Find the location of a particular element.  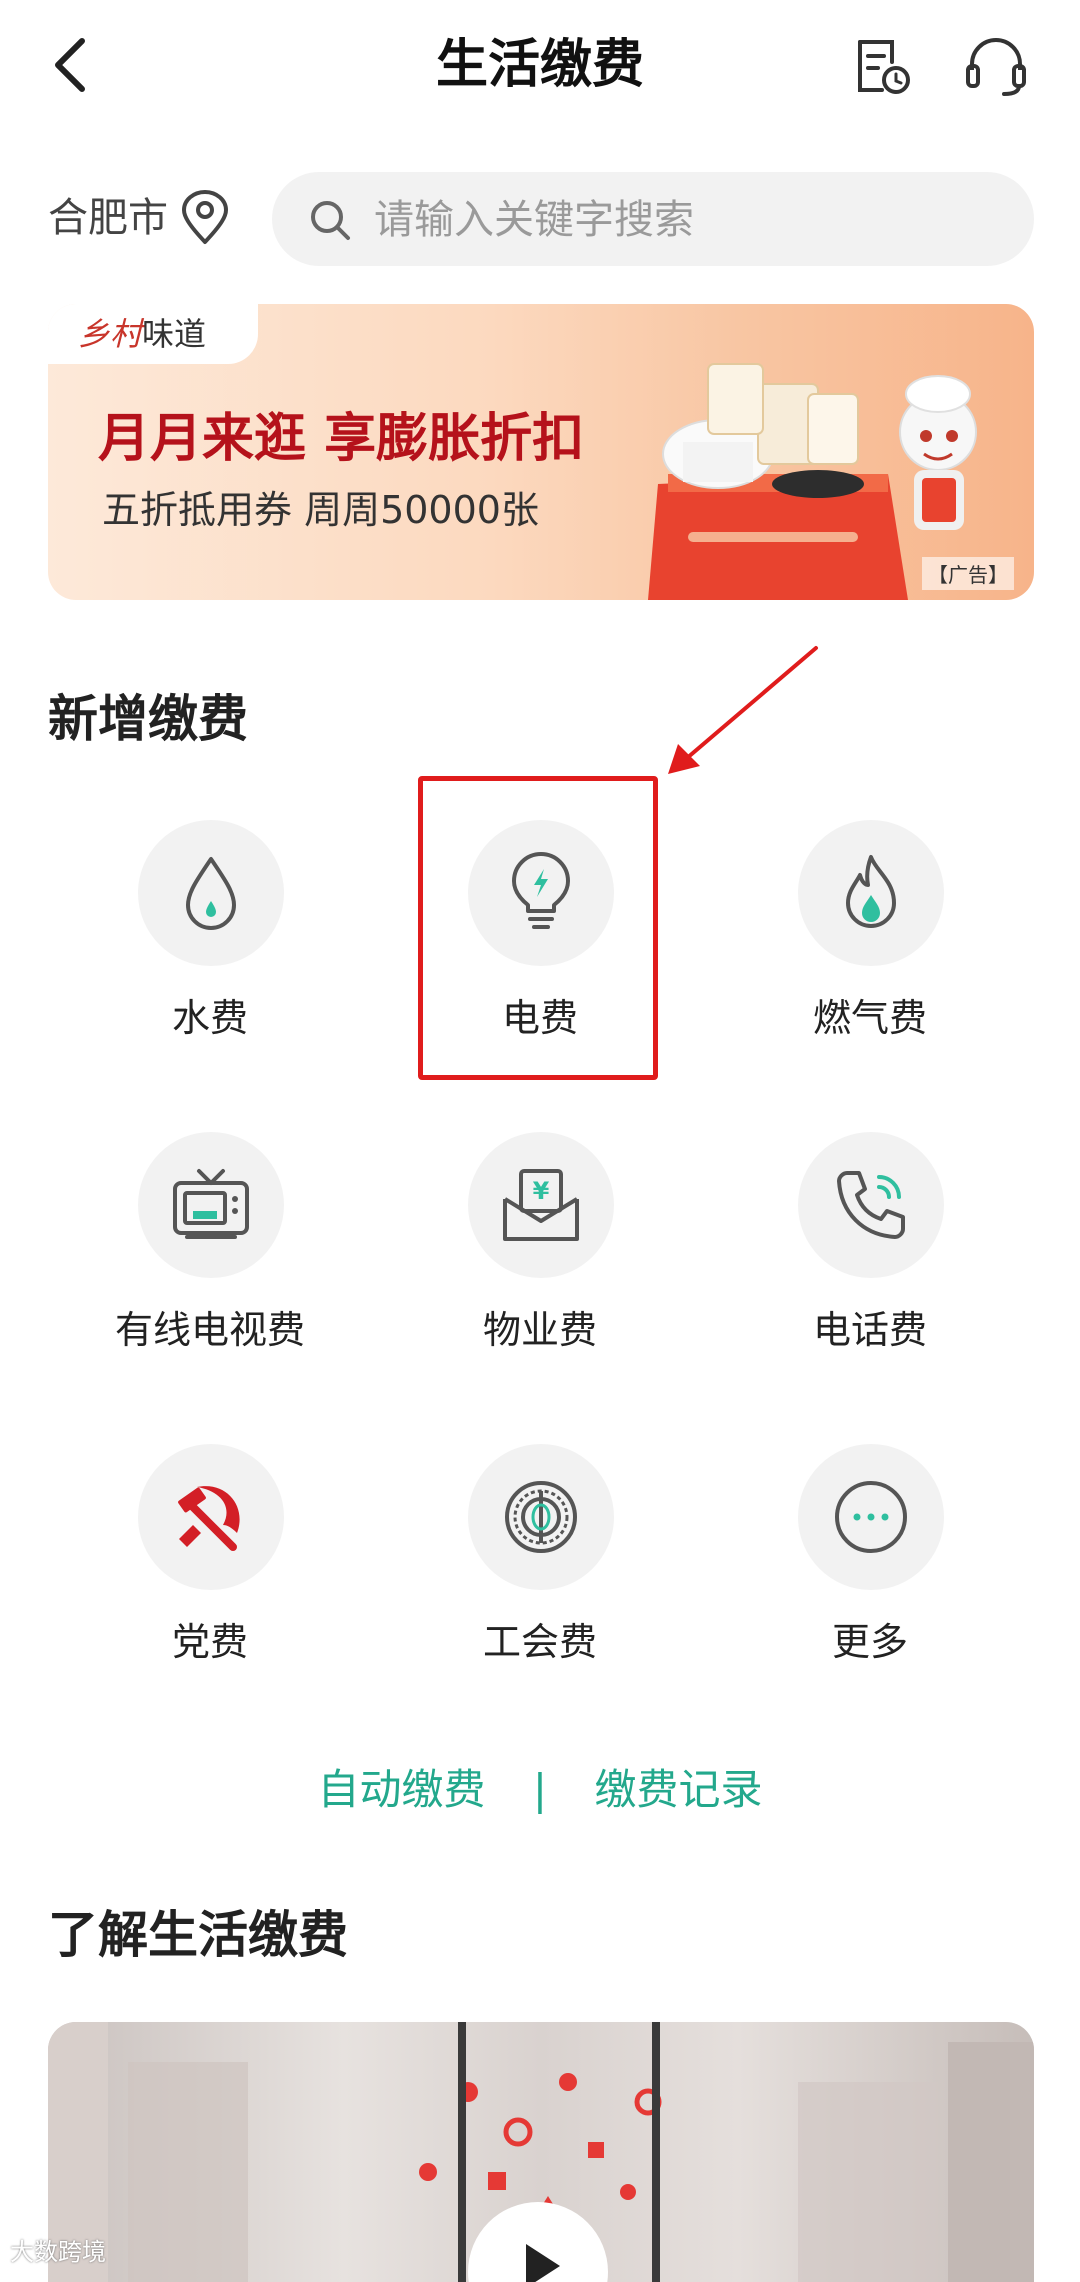

payment-label: 工会费 is located at coordinates (539, 1642).